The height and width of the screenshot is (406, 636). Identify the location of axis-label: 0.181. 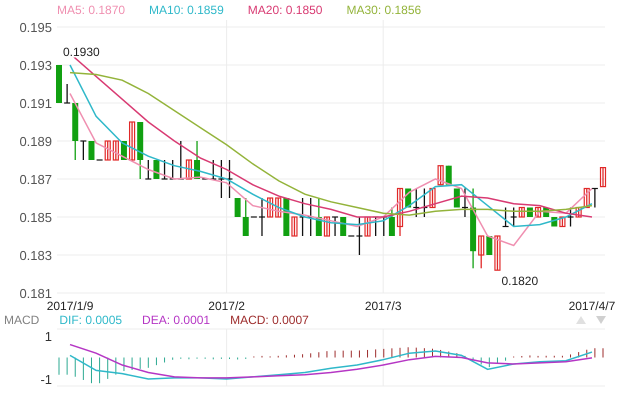
(35, 293).